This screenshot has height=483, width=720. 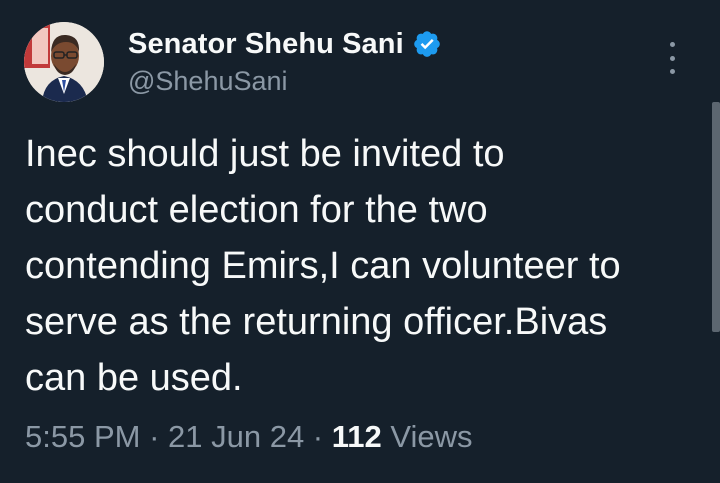 I want to click on views-label: Views, so click(x=427, y=436).